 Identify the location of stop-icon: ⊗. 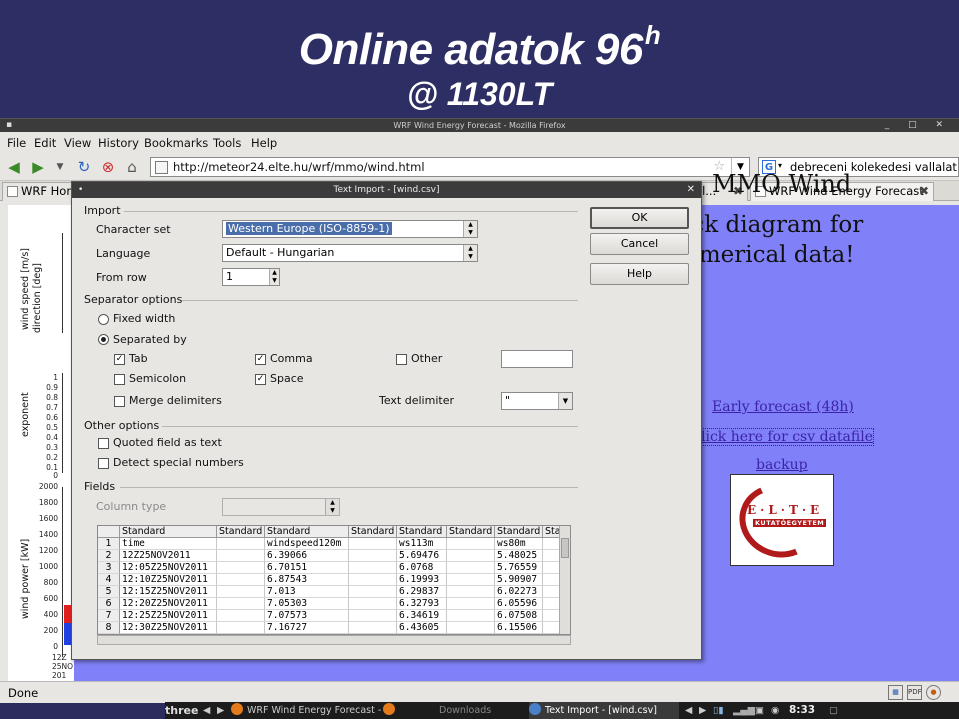
(108, 167).